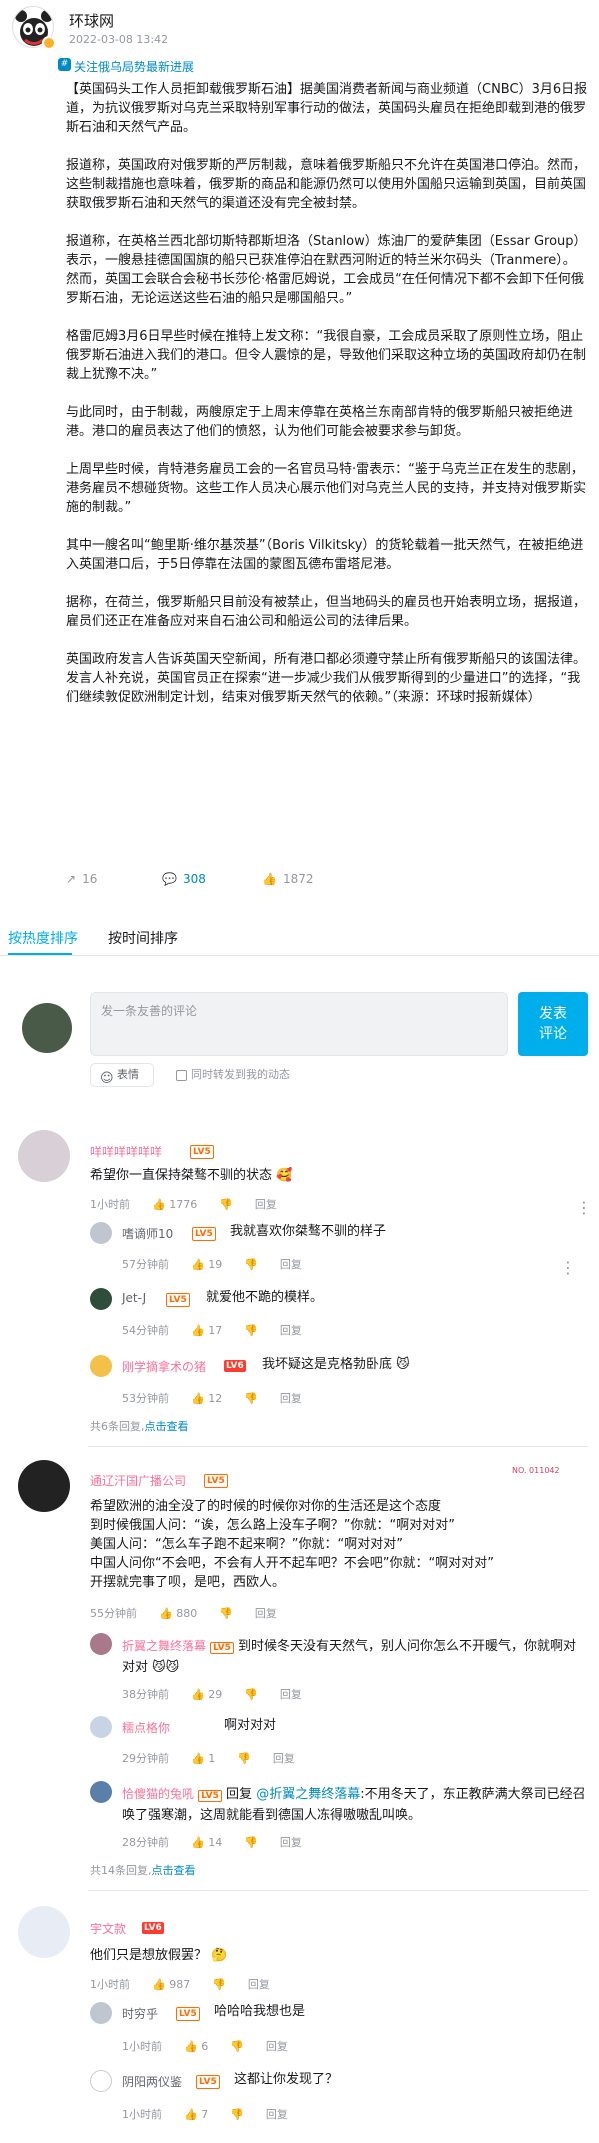 The width and height of the screenshot is (599, 2143). Describe the element at coordinates (143, 938) in the screenshot. I see `tab-sort-time: 按时间排序` at that location.